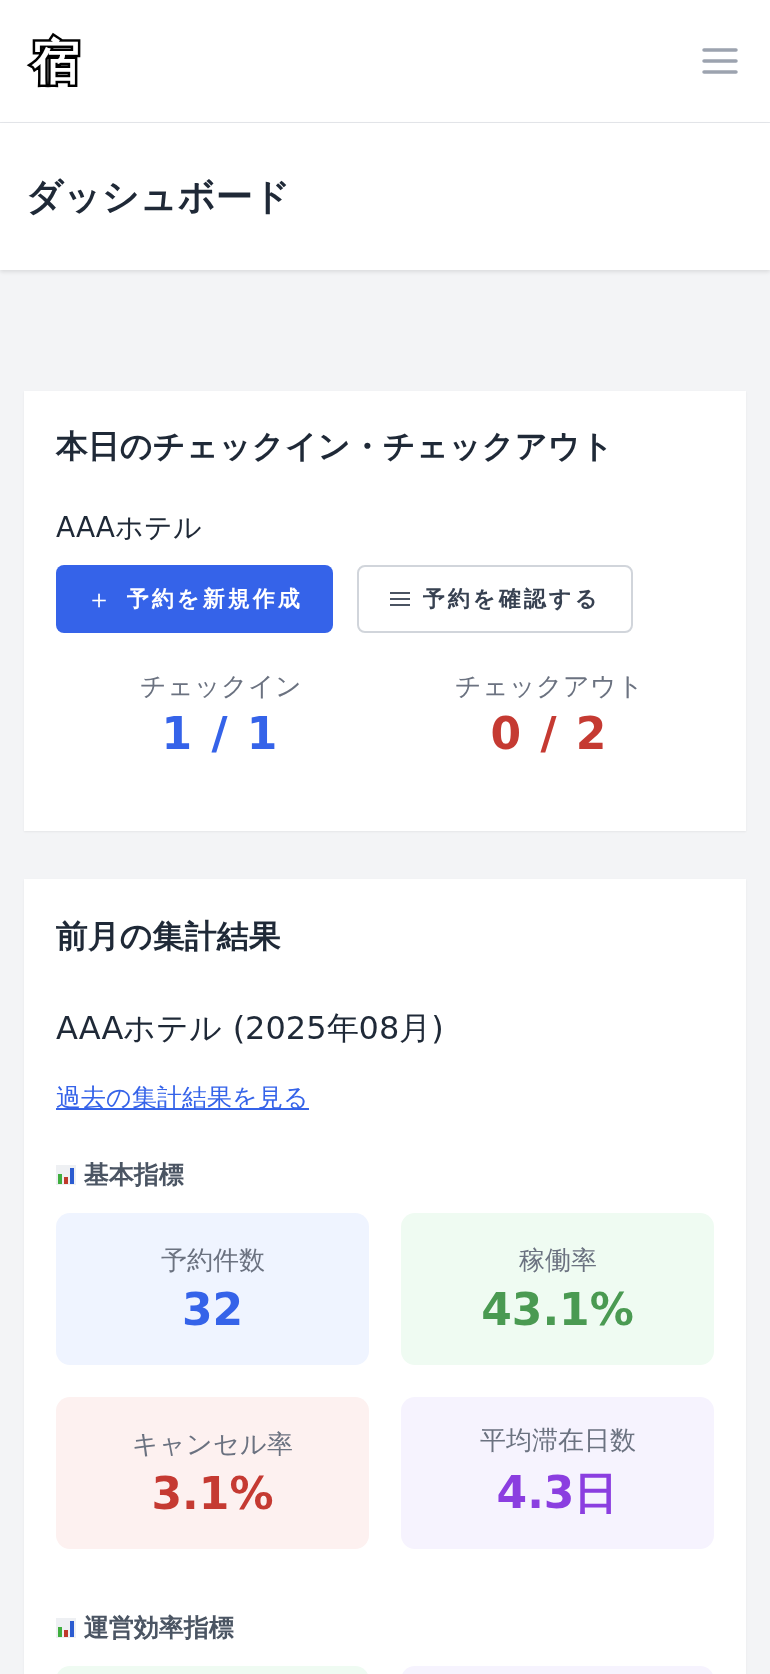 This screenshot has height=1674, width=770. I want to click on menu-icon, so click(720, 61).